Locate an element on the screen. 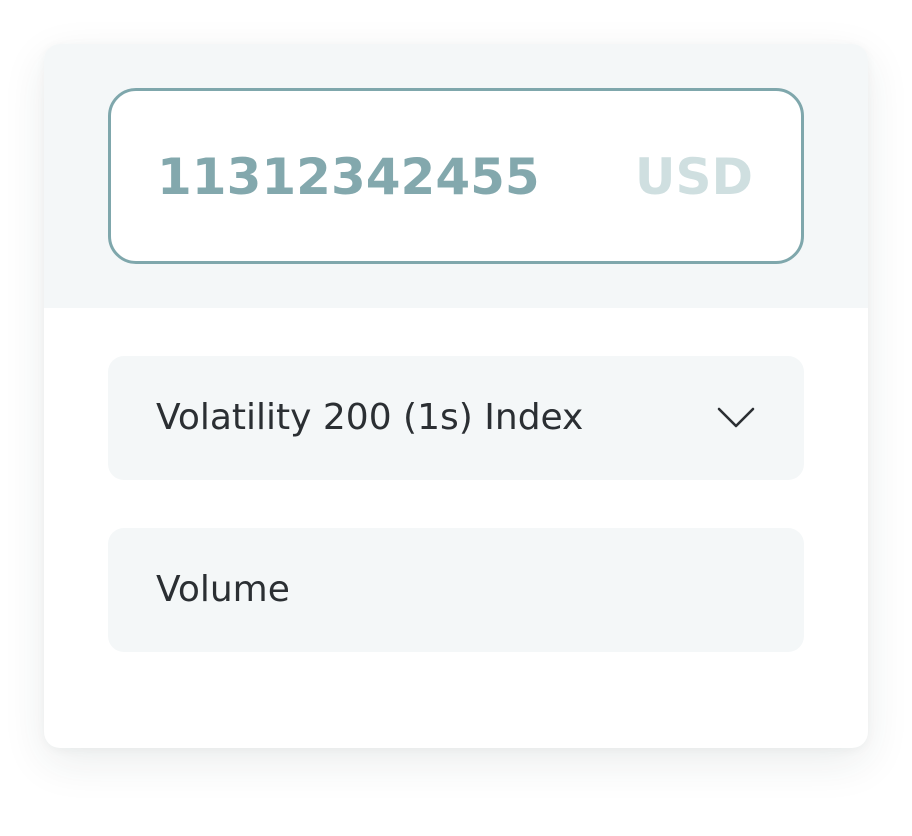 The height and width of the screenshot is (836, 912). market-select-value: Volatility 200 (1s) Index is located at coordinates (370, 417).